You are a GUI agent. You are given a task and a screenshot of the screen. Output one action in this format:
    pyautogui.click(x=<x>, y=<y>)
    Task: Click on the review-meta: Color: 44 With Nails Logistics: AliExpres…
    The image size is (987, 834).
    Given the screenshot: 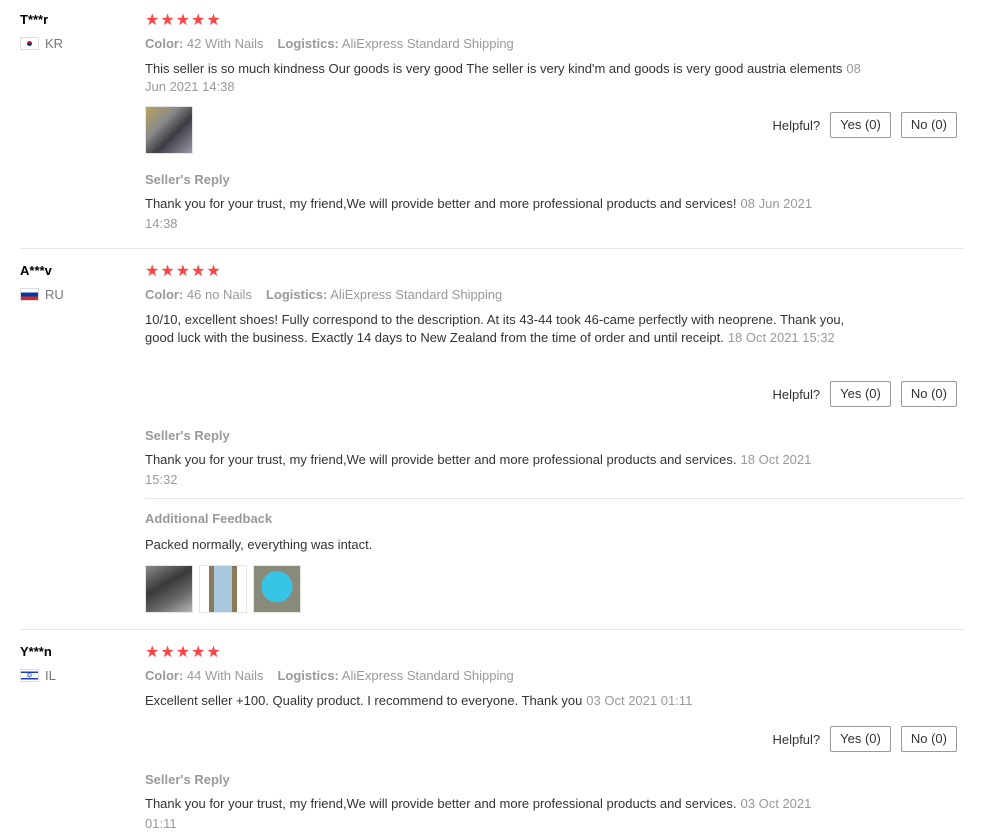 What is the action you would take?
    pyautogui.click(x=329, y=675)
    